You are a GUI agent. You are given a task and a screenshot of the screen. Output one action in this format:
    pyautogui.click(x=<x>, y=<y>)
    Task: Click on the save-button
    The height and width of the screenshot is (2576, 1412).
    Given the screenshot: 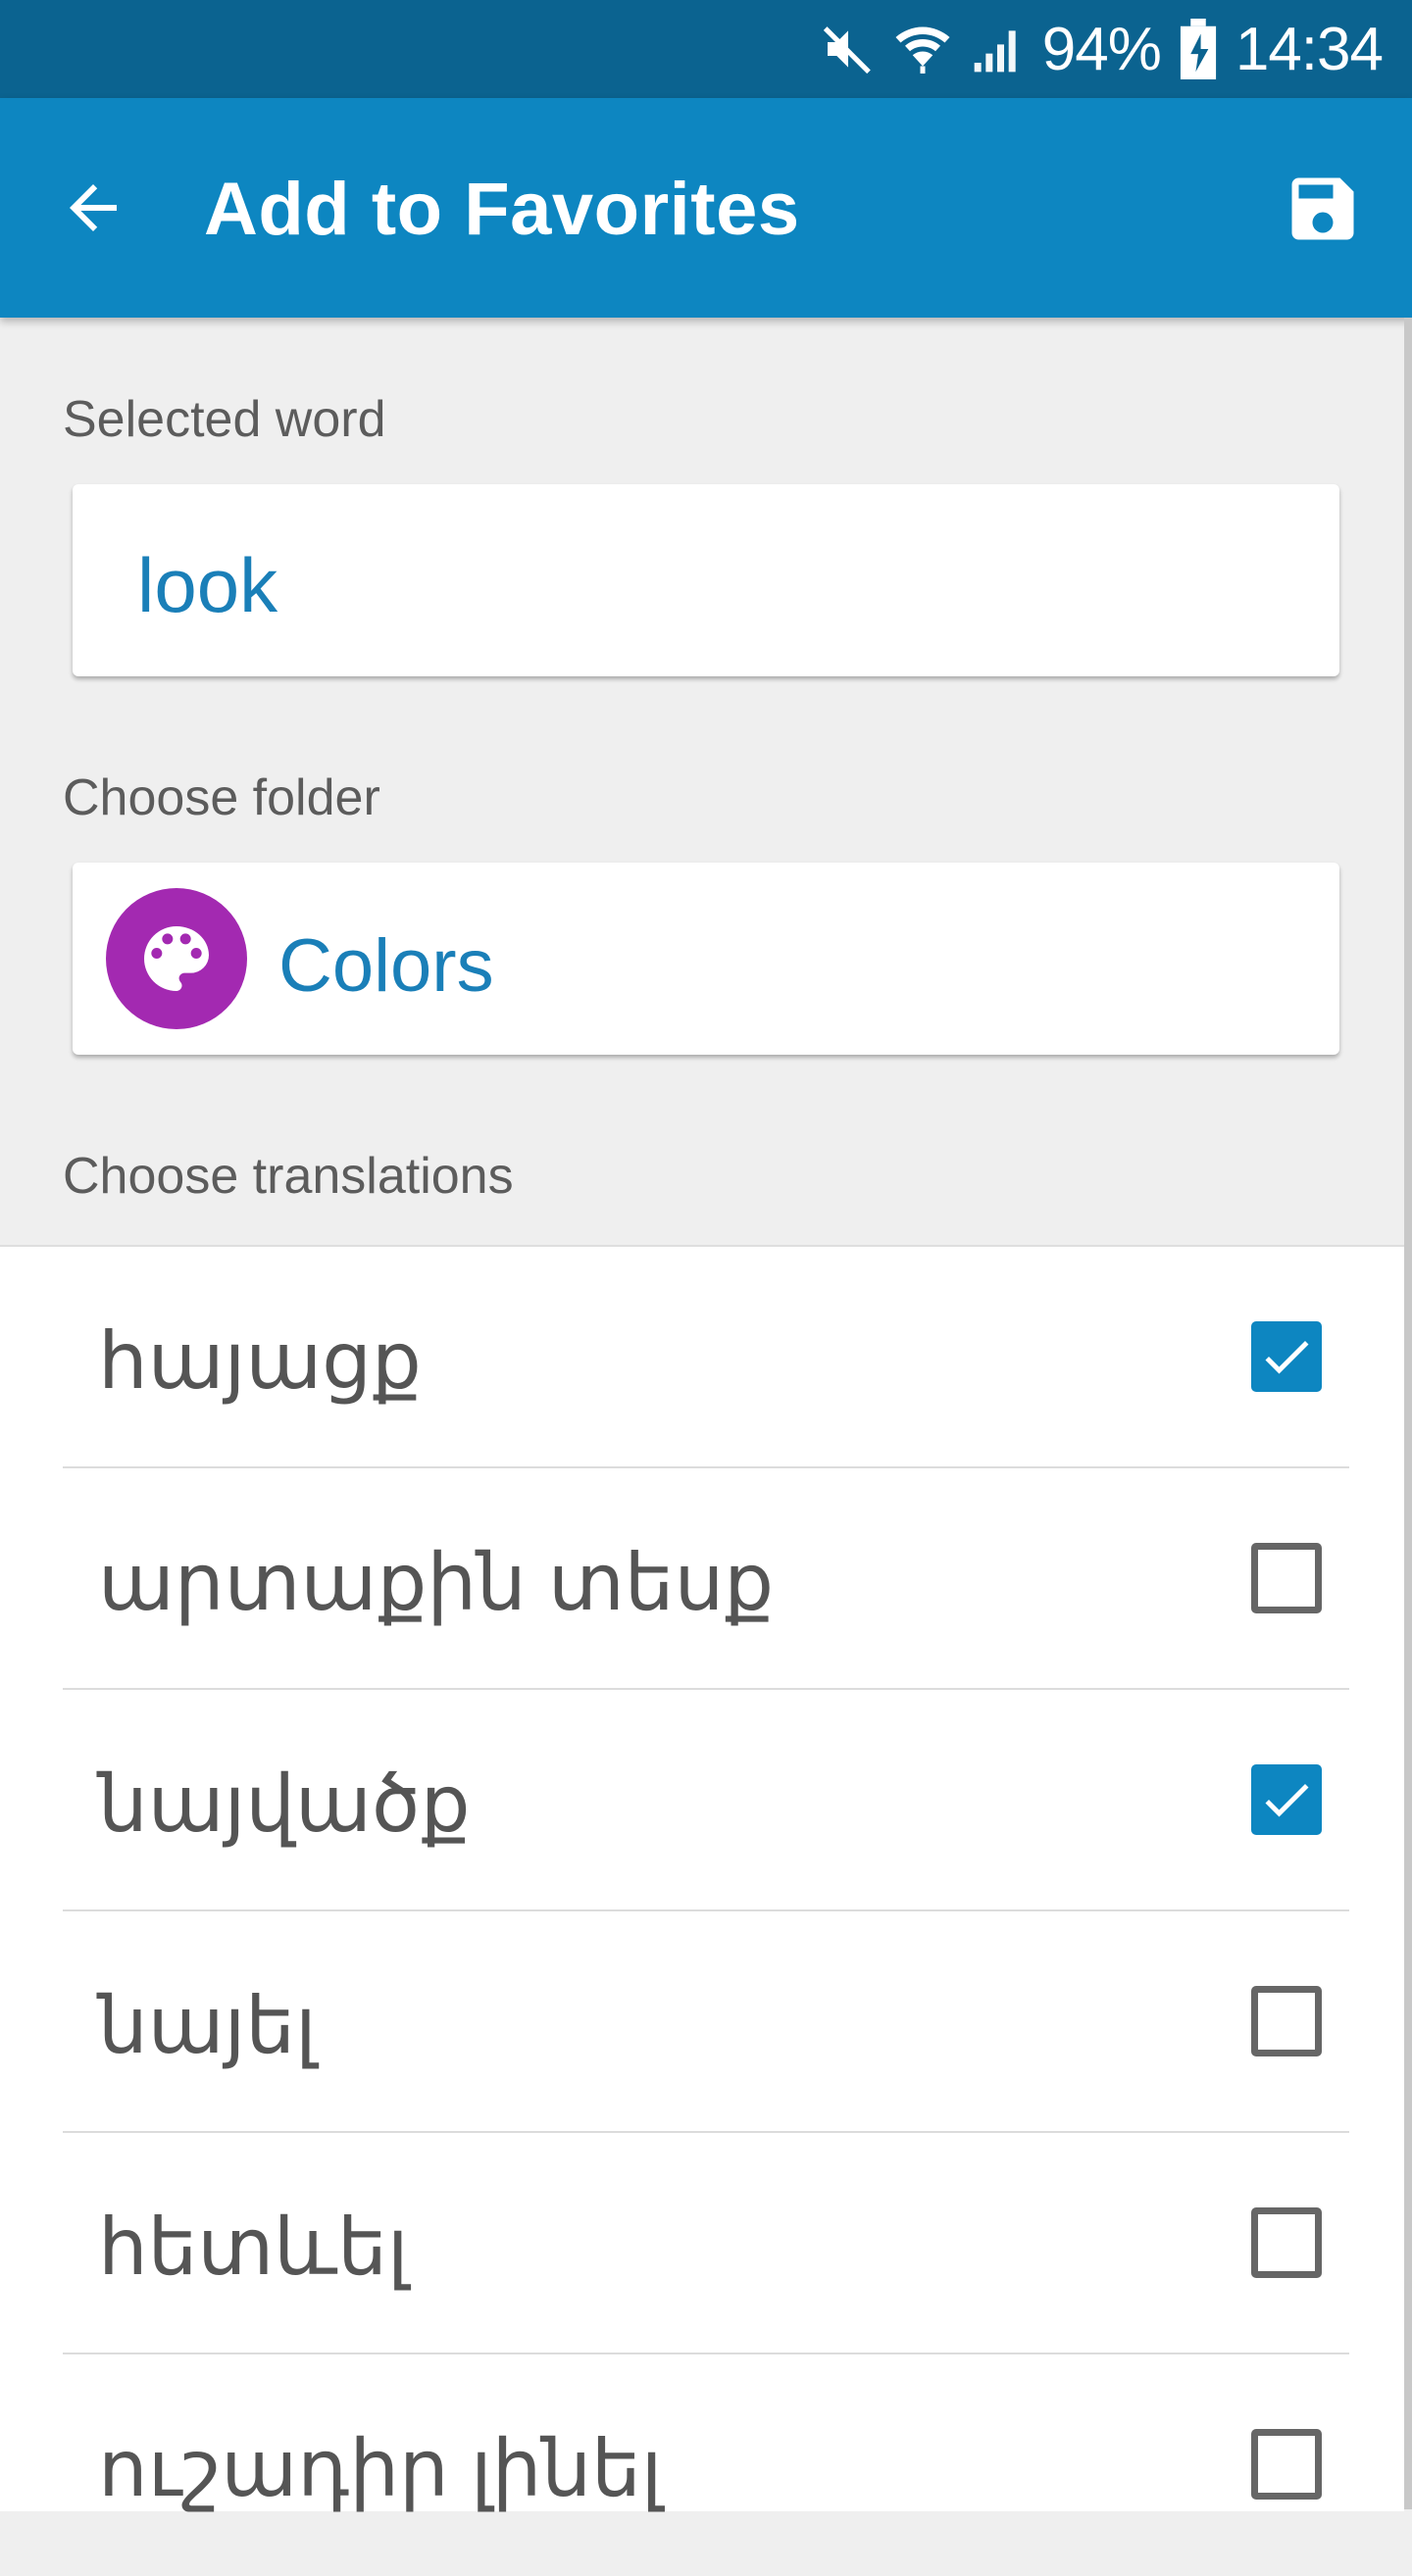 What is the action you would take?
    pyautogui.click(x=1323, y=209)
    